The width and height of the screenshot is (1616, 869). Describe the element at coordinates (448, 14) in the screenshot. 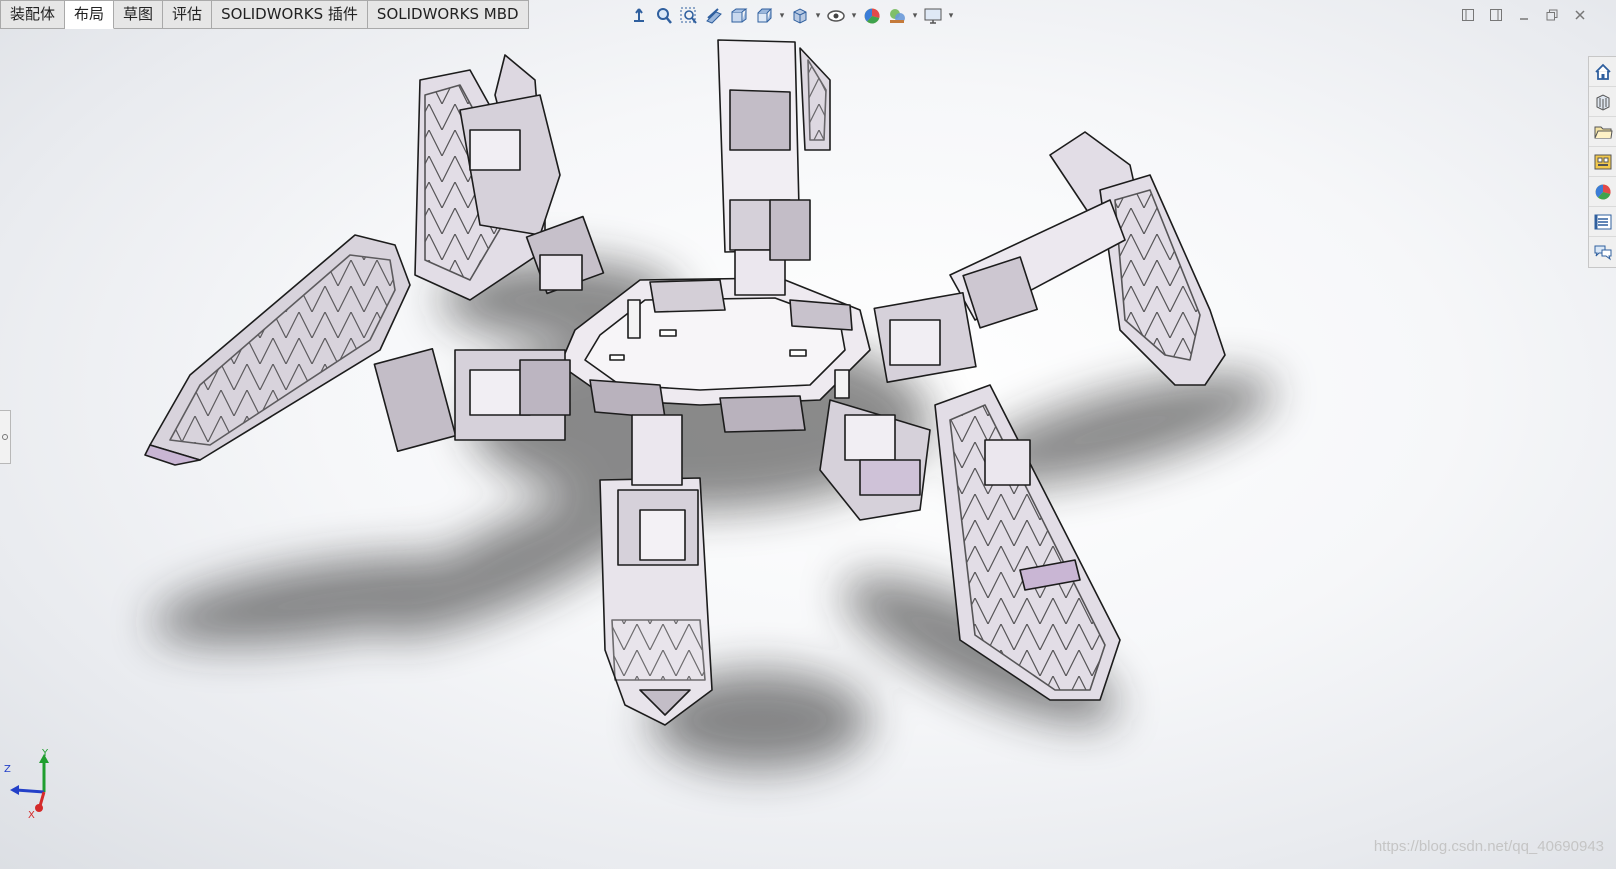

I see `tab-solidworks-mbd: SOLIDWORKS MBD` at that location.